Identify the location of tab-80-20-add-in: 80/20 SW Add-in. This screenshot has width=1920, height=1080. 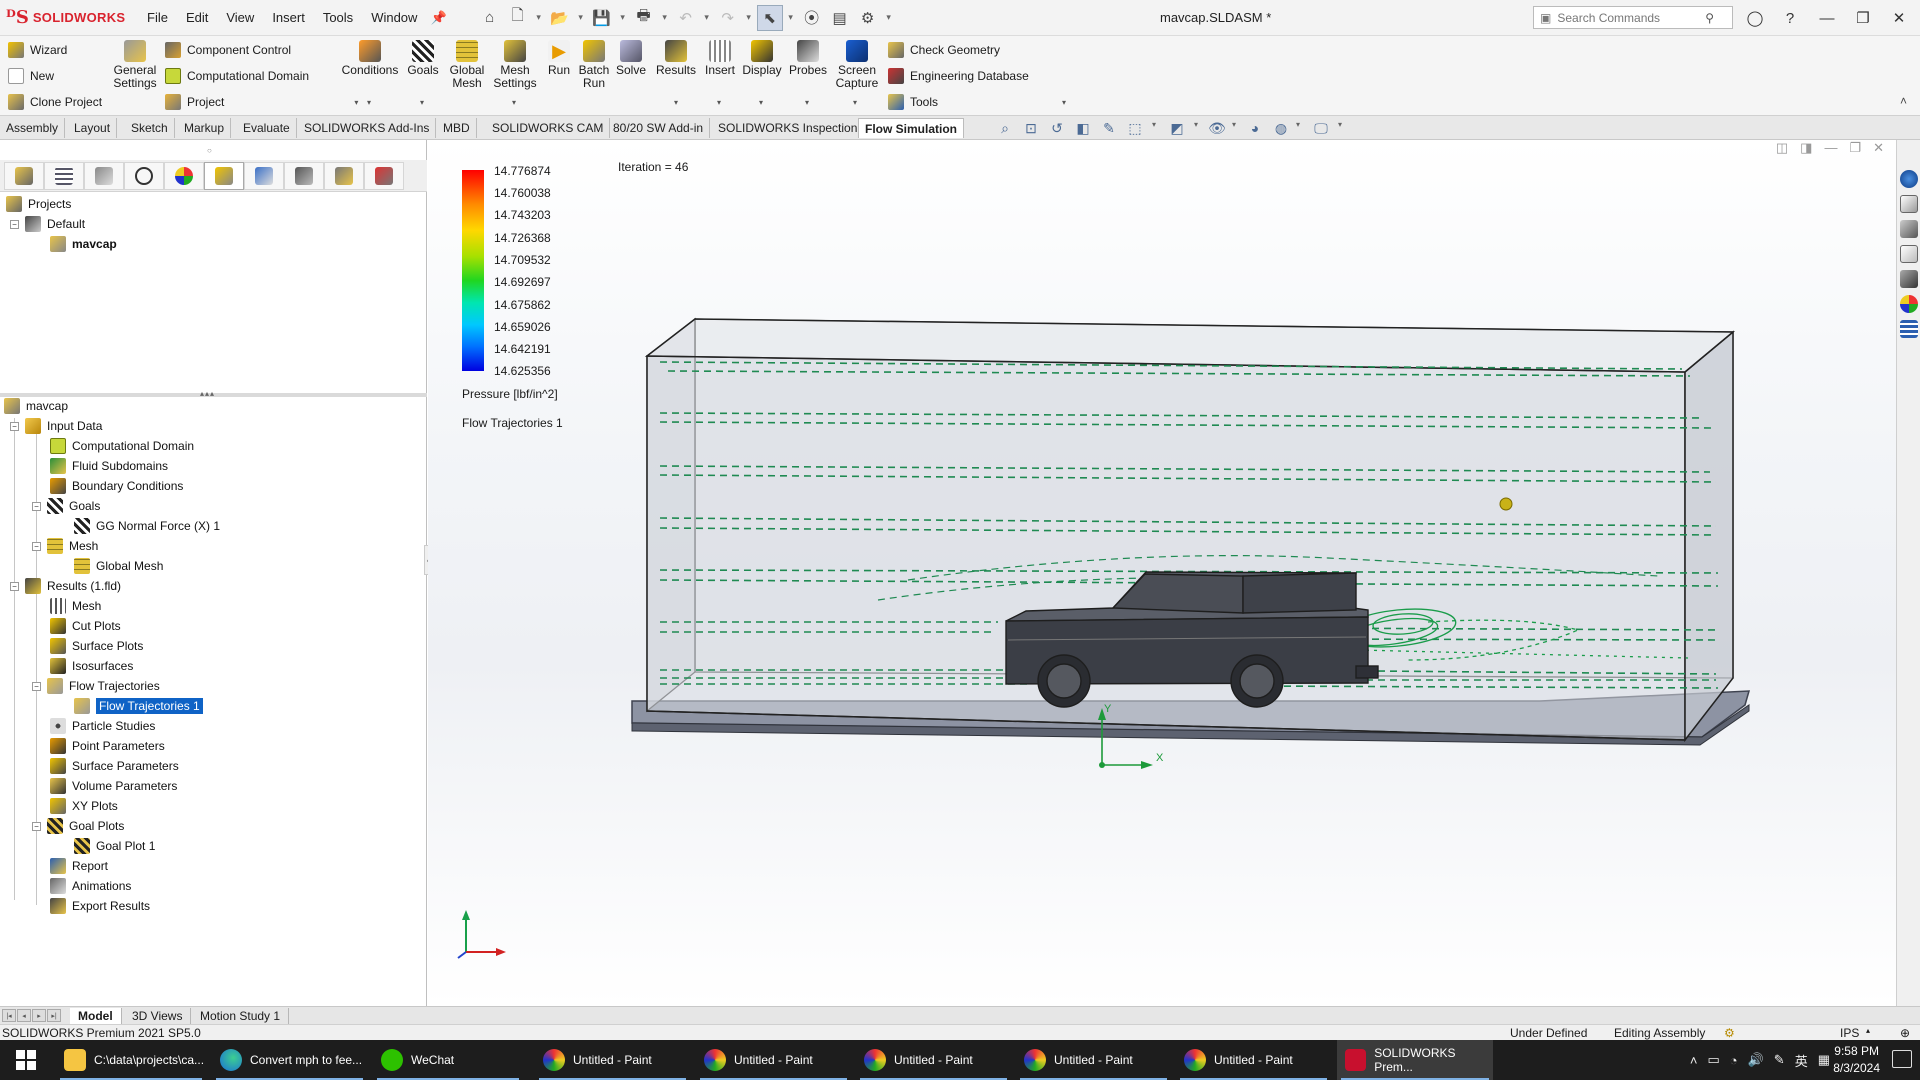
(659, 128).